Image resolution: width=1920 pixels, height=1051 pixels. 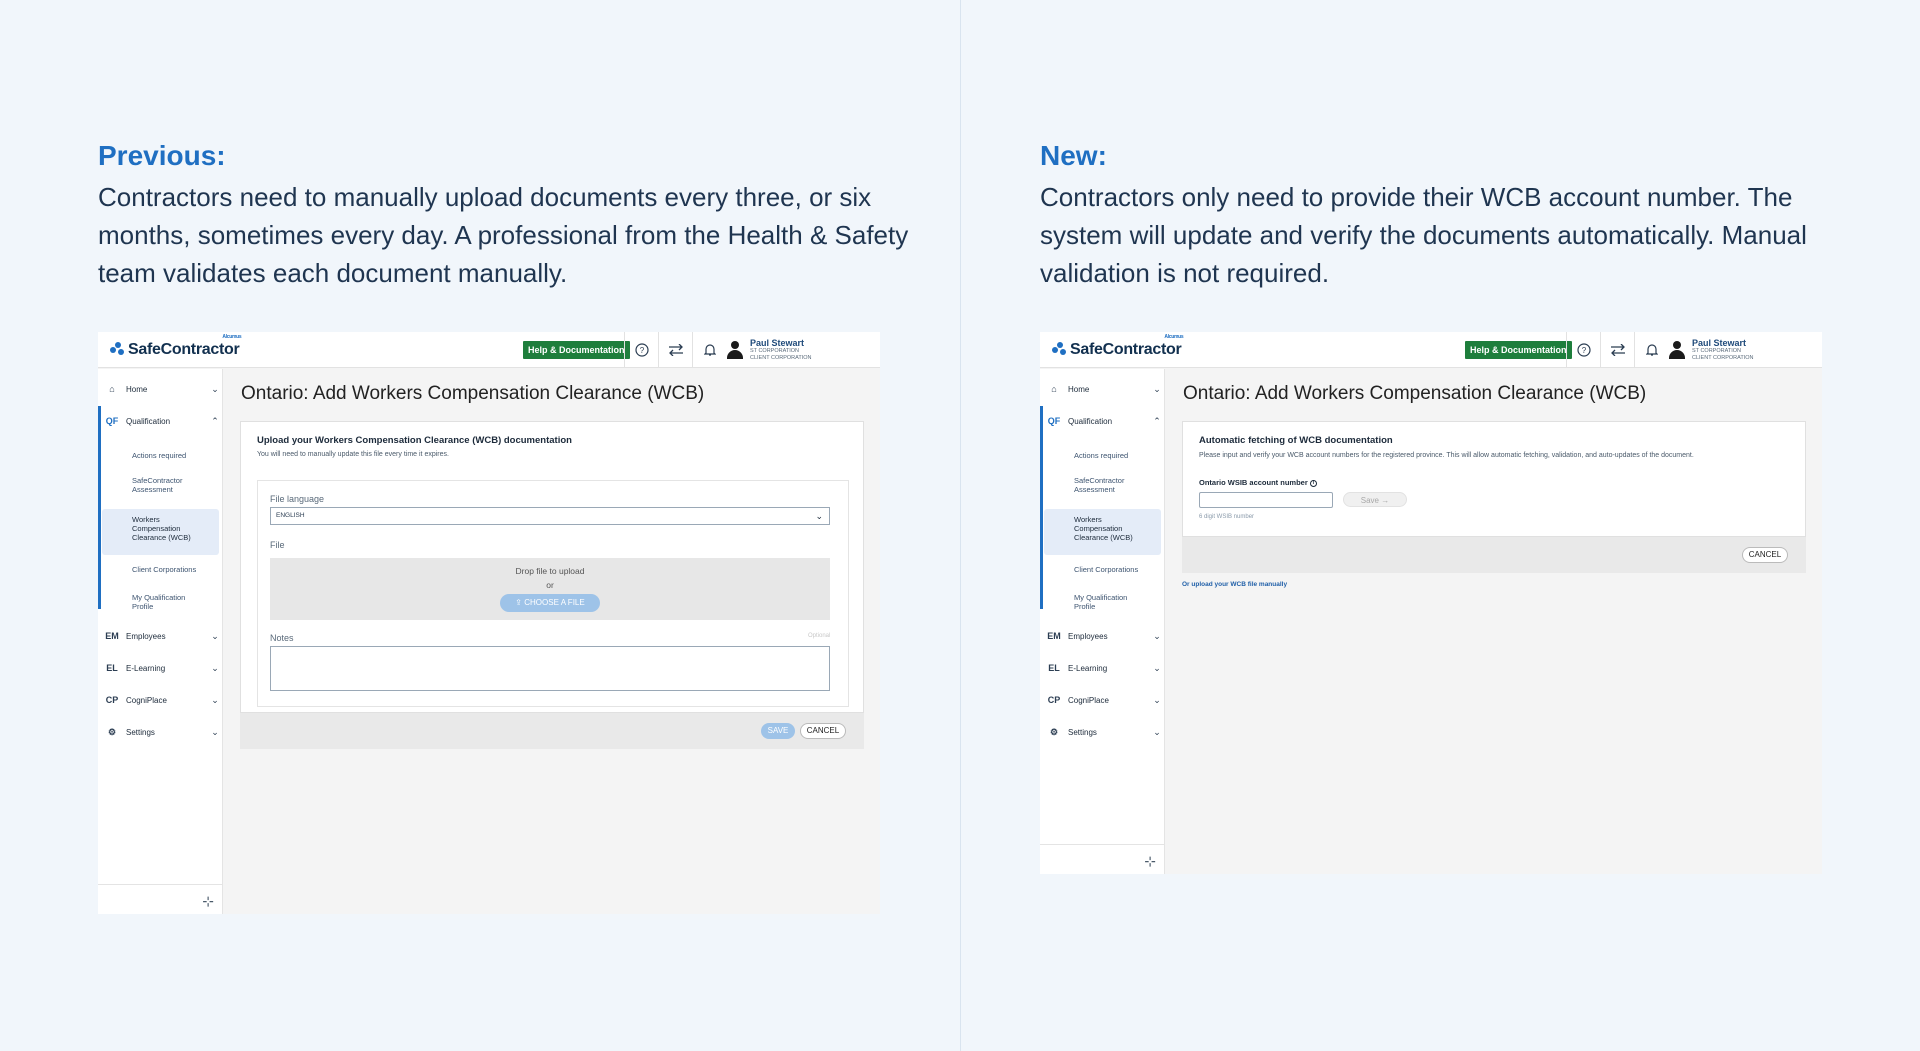 I want to click on manual-upload-link: Or upload your WCB file manually, so click(x=1234, y=584).